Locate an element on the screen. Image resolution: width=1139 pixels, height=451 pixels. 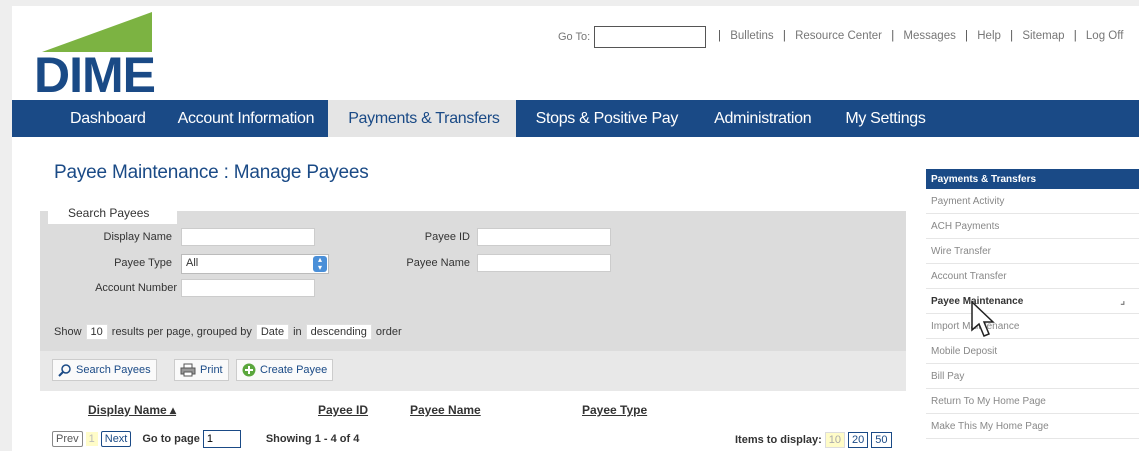
sidebar-title: Payments & Transfers is located at coordinates (1032, 179).